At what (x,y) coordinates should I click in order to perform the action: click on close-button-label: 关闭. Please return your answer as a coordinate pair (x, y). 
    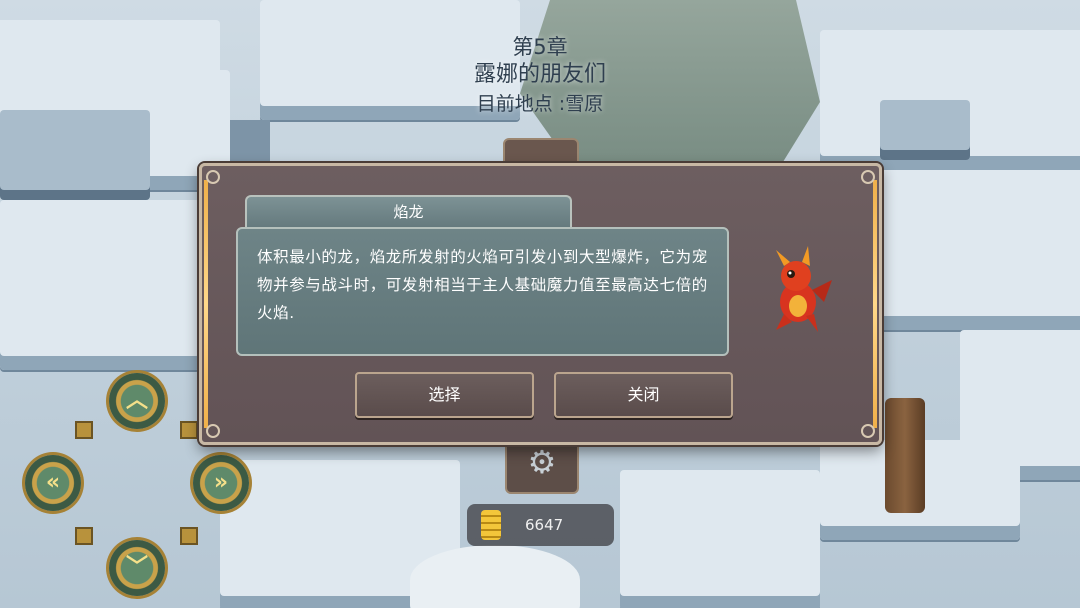
    Looking at the image, I should click on (643, 394).